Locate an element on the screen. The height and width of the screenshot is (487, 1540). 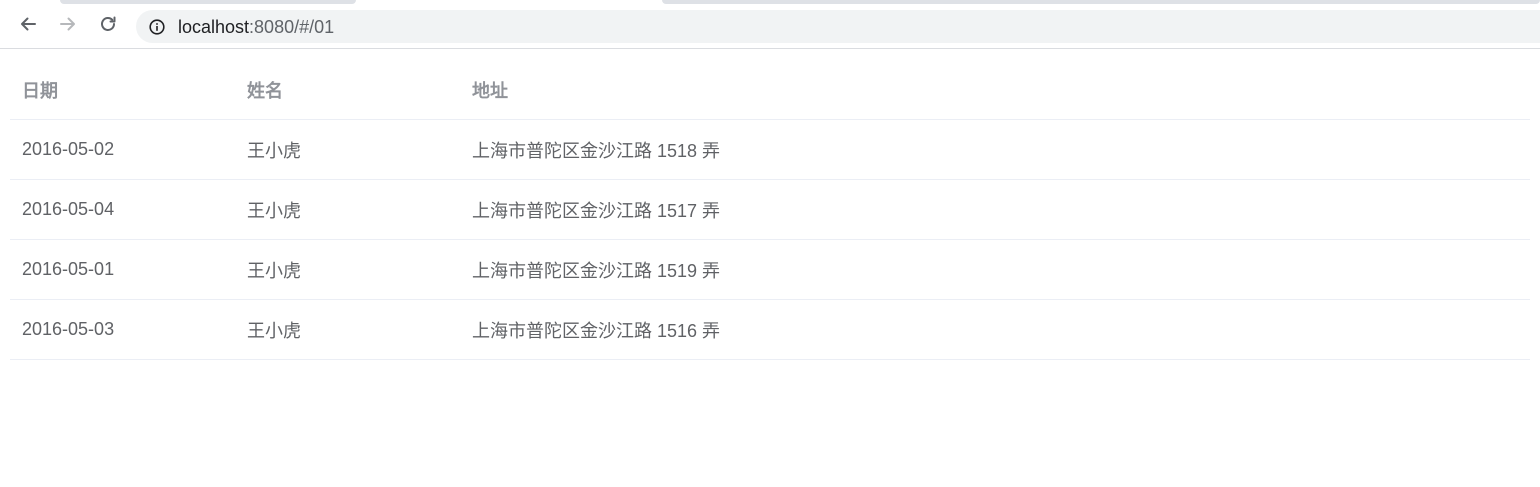
cell-address: 上海市普陀区金沙江路 1518 弄 is located at coordinates (995, 149).